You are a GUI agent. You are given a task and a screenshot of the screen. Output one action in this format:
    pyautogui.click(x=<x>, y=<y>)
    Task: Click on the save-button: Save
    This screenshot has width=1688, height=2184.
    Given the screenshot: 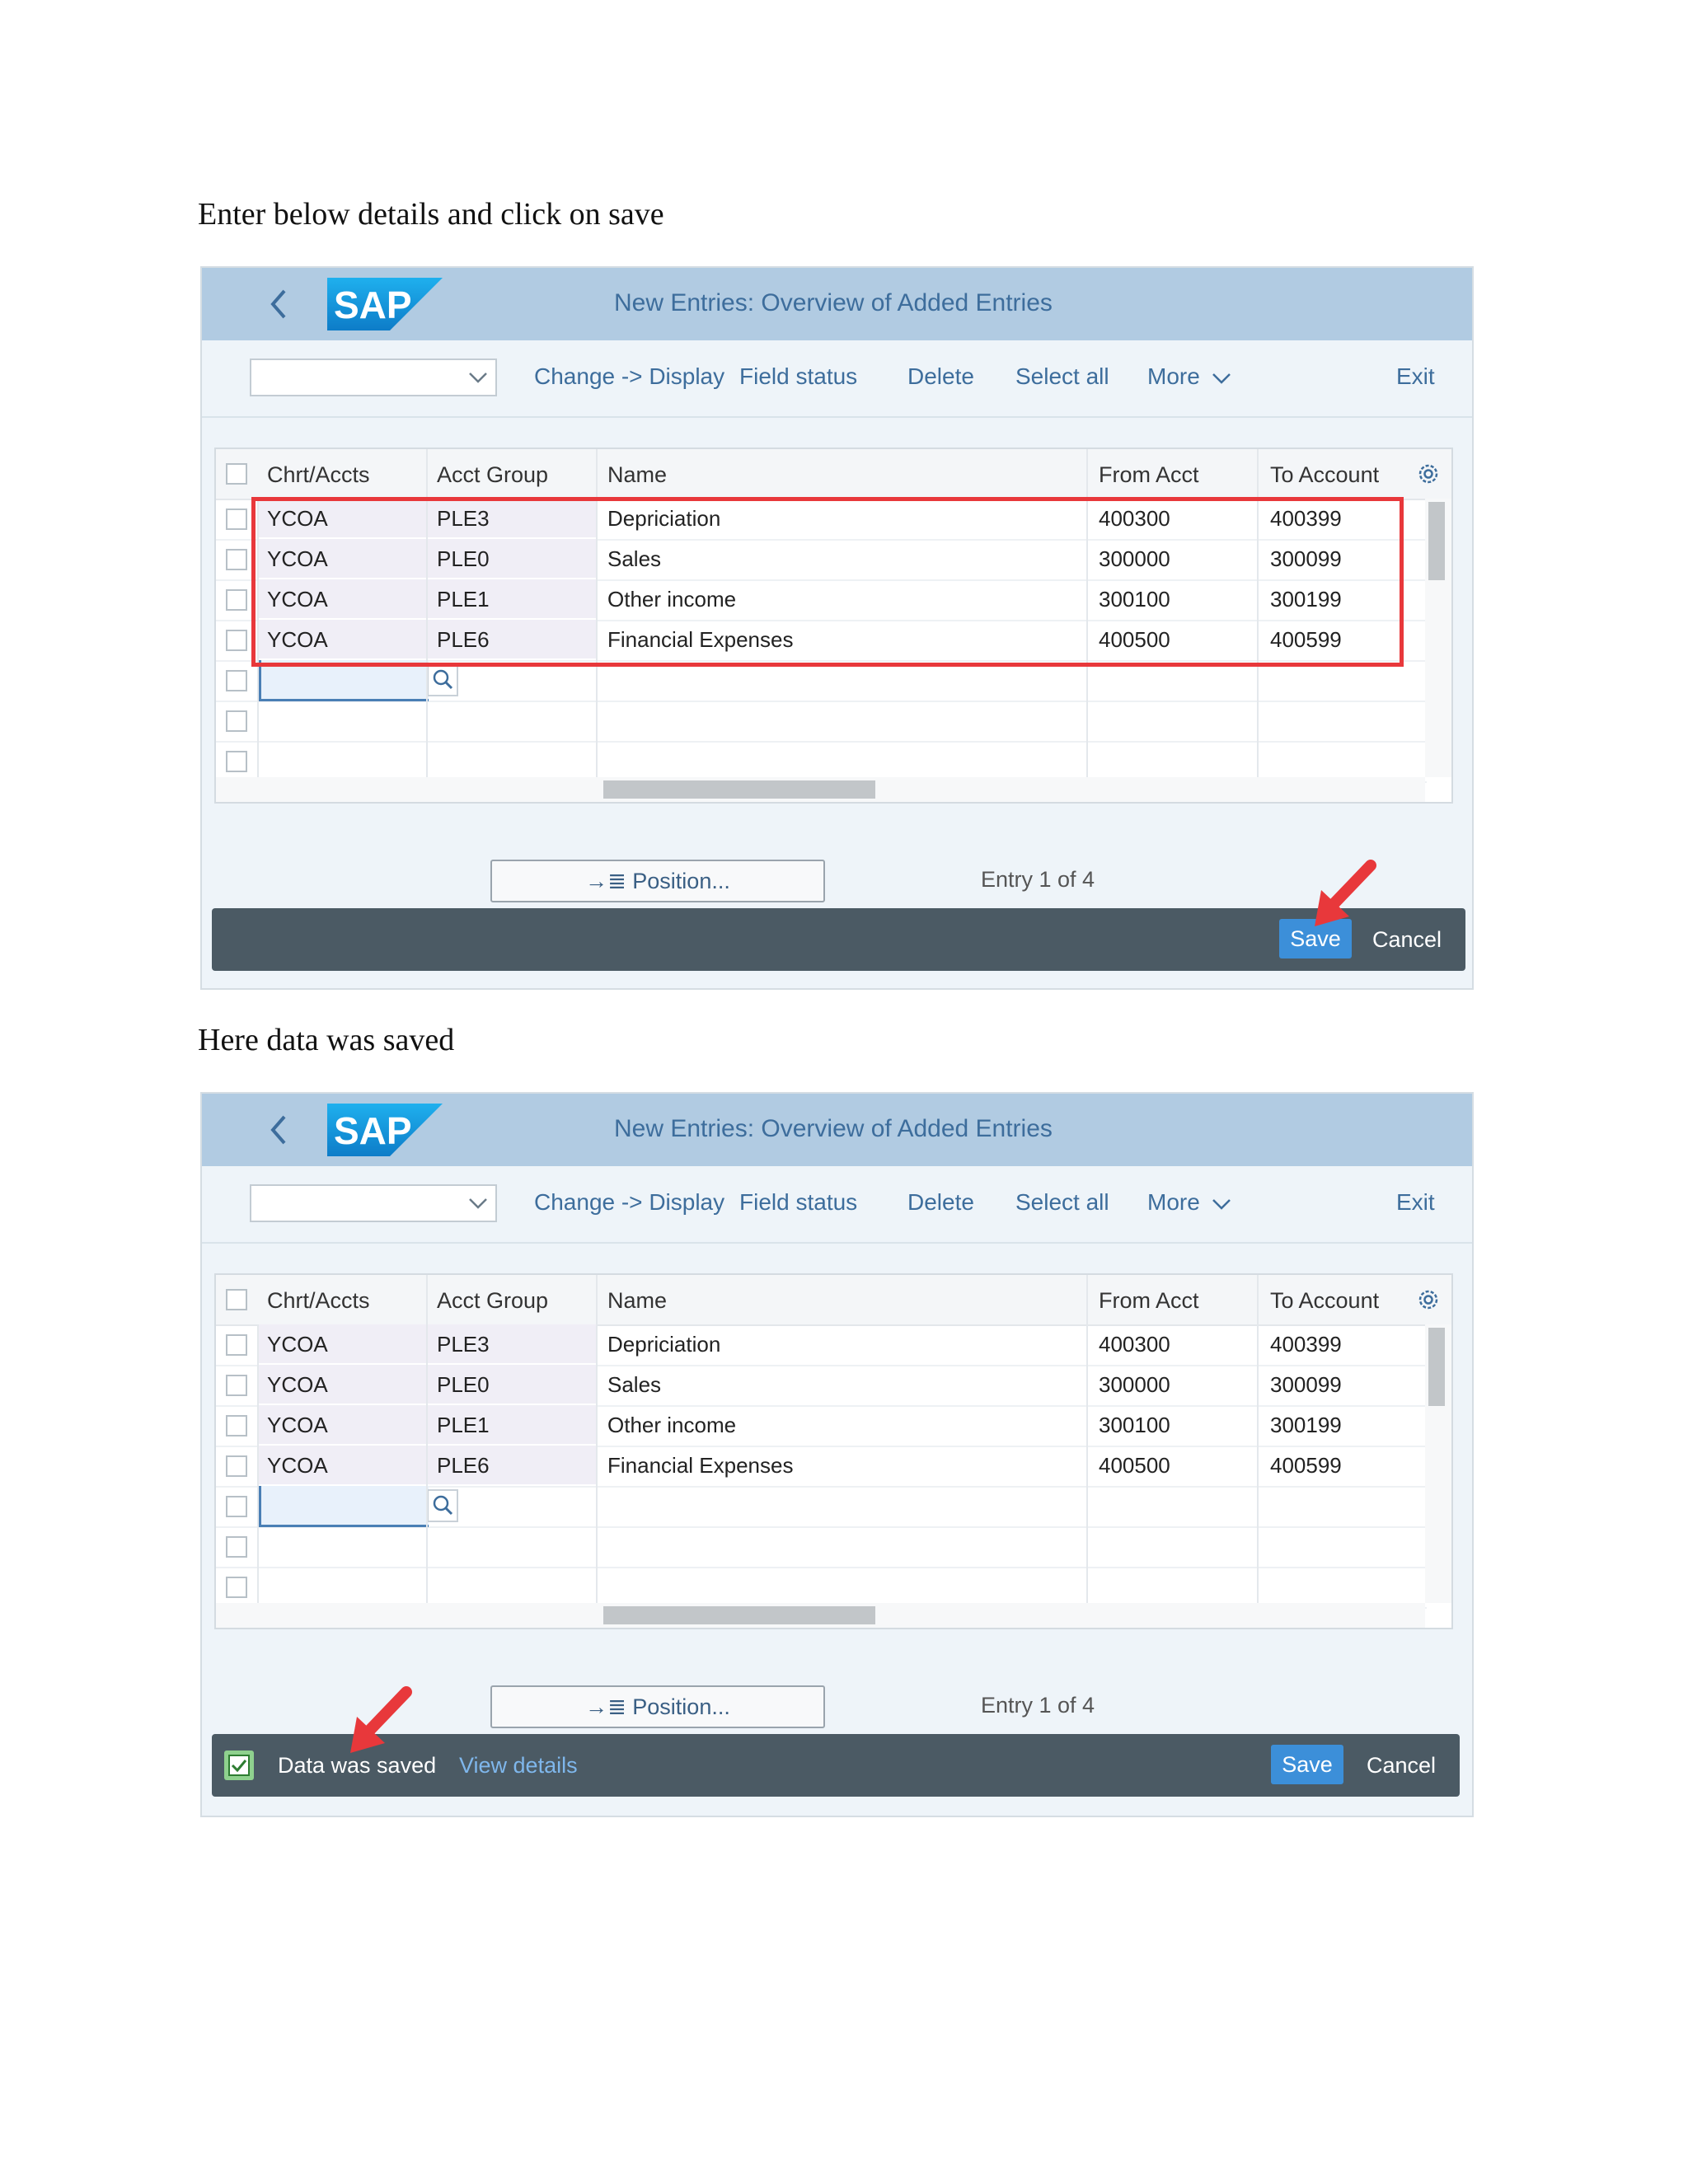 What is the action you would take?
    pyautogui.click(x=1307, y=1764)
    